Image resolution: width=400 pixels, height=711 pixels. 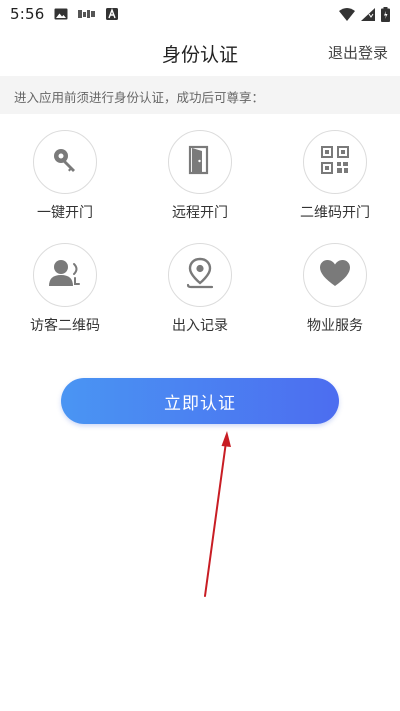 I want to click on image-icon, so click(x=61, y=14).